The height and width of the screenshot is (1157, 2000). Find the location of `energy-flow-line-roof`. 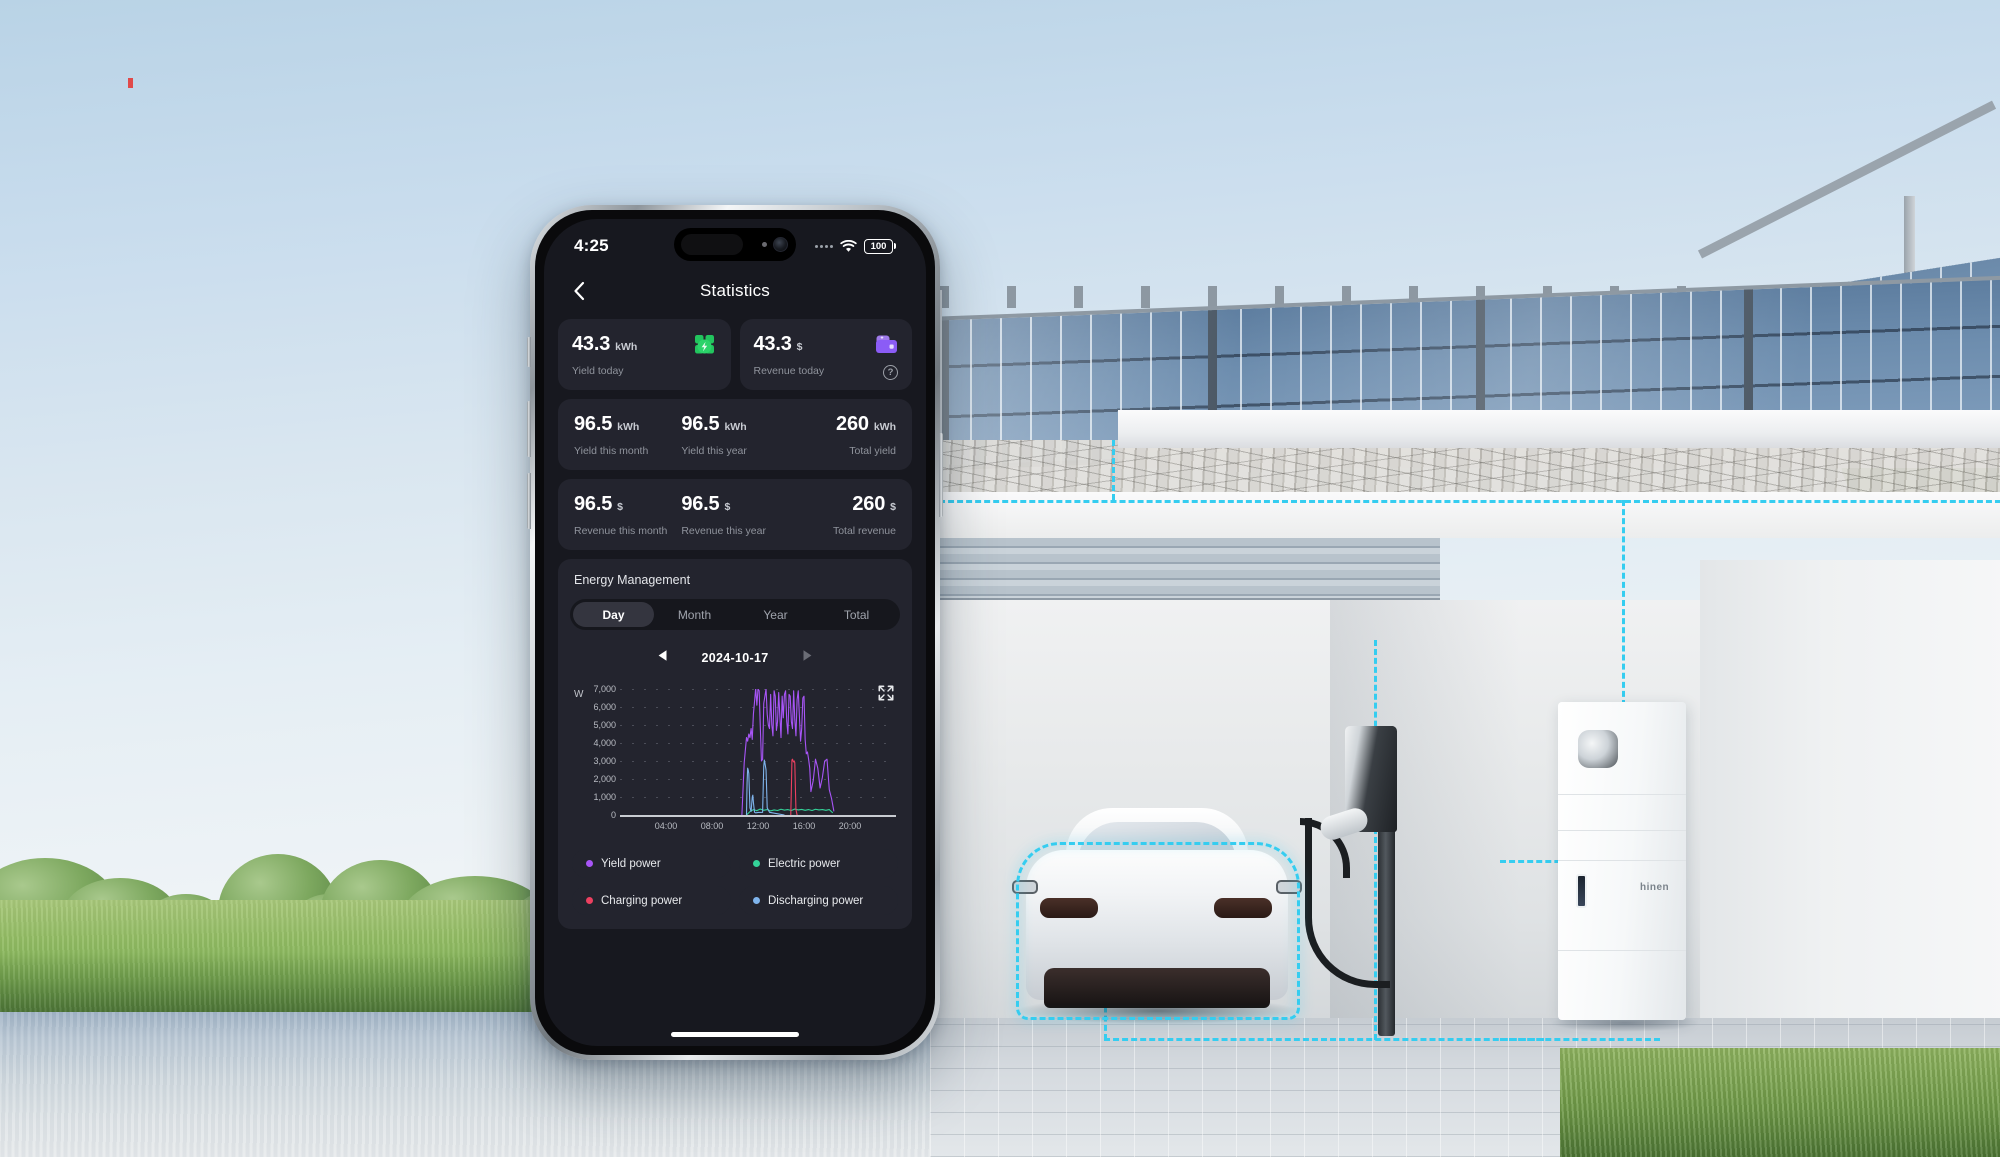

energy-flow-line-roof is located at coordinates (1465, 501).